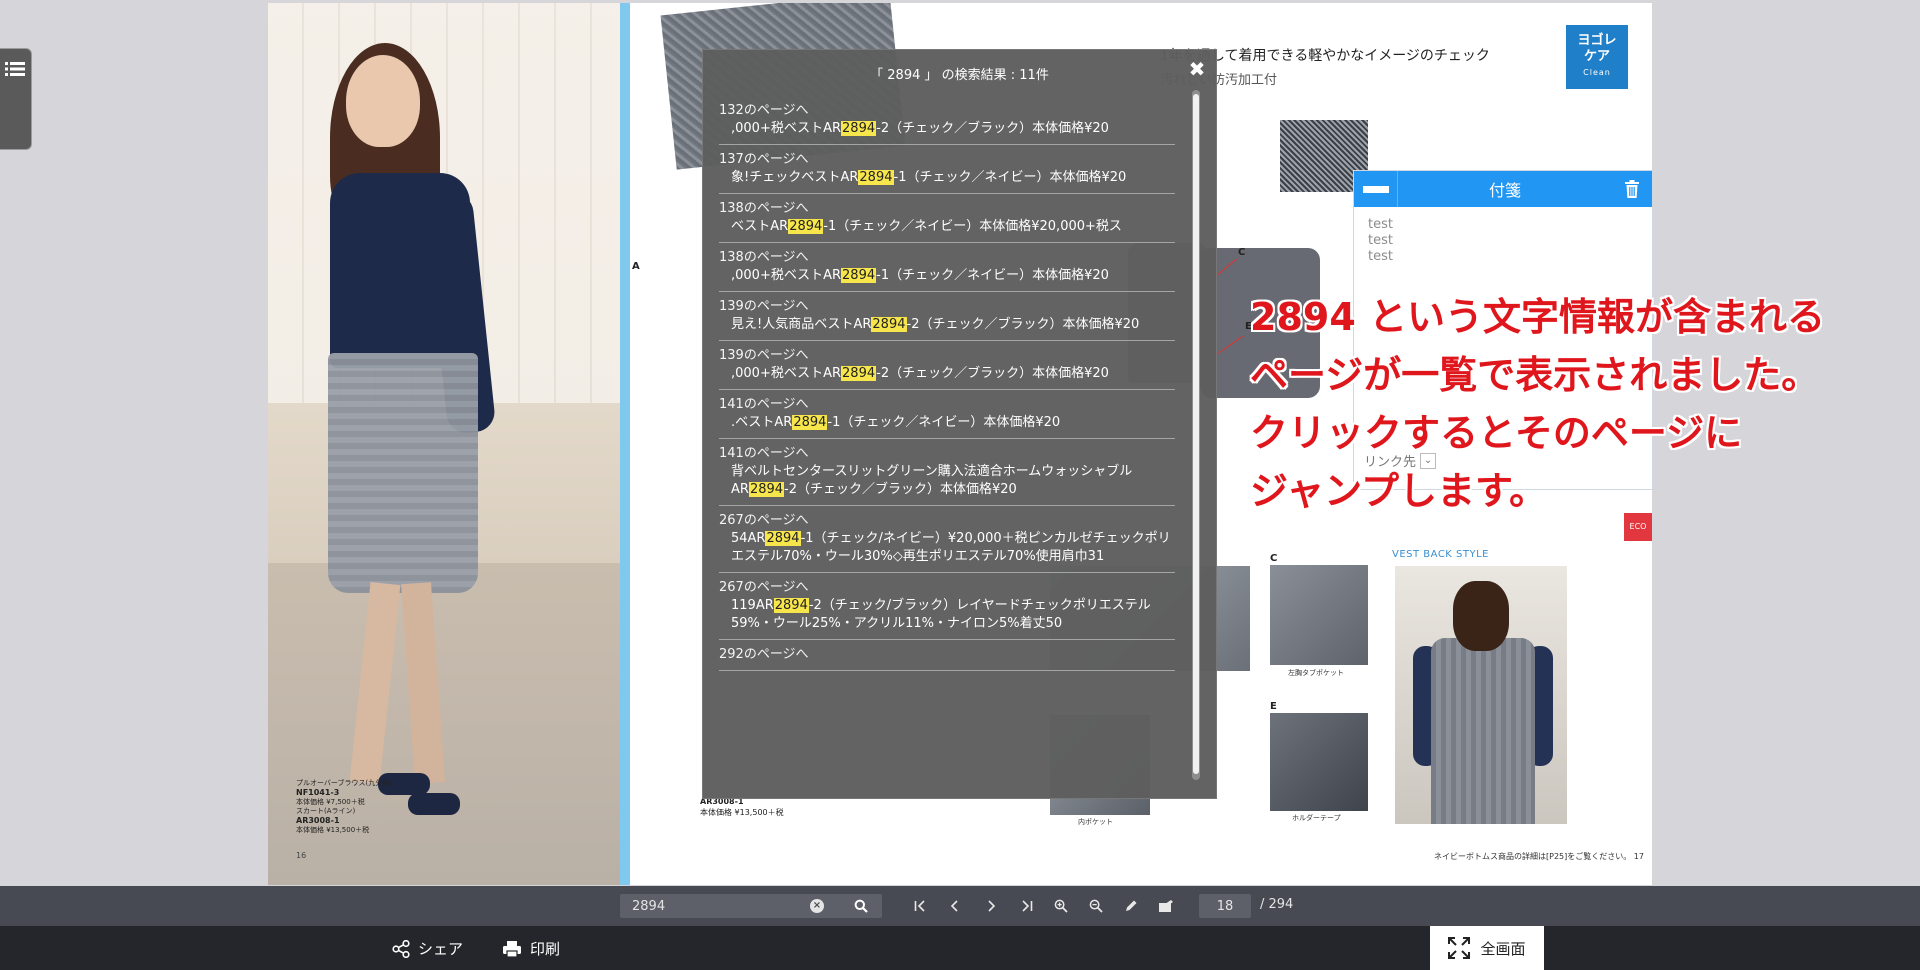 The width and height of the screenshot is (1920, 970). I want to click on caption-inner: 内ポケット, so click(1095, 822).